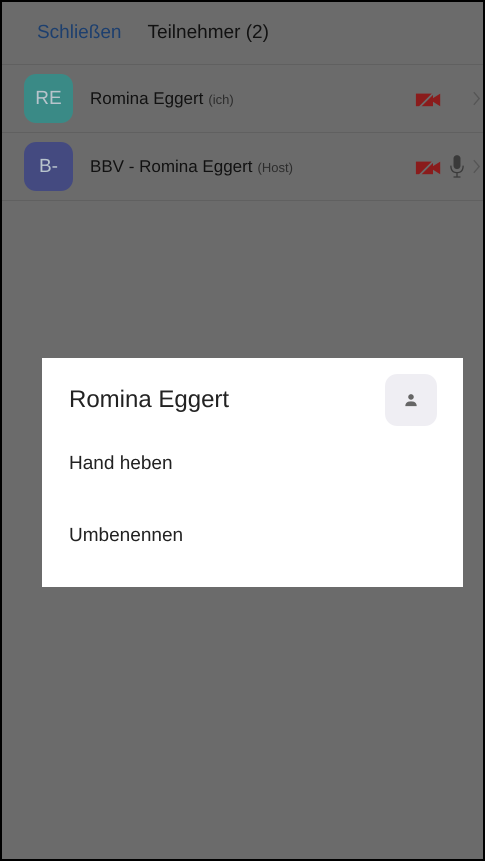 This screenshot has width=485, height=861. What do you see at coordinates (253, 464) in the screenshot?
I see `menu-item: Hand heben` at bounding box center [253, 464].